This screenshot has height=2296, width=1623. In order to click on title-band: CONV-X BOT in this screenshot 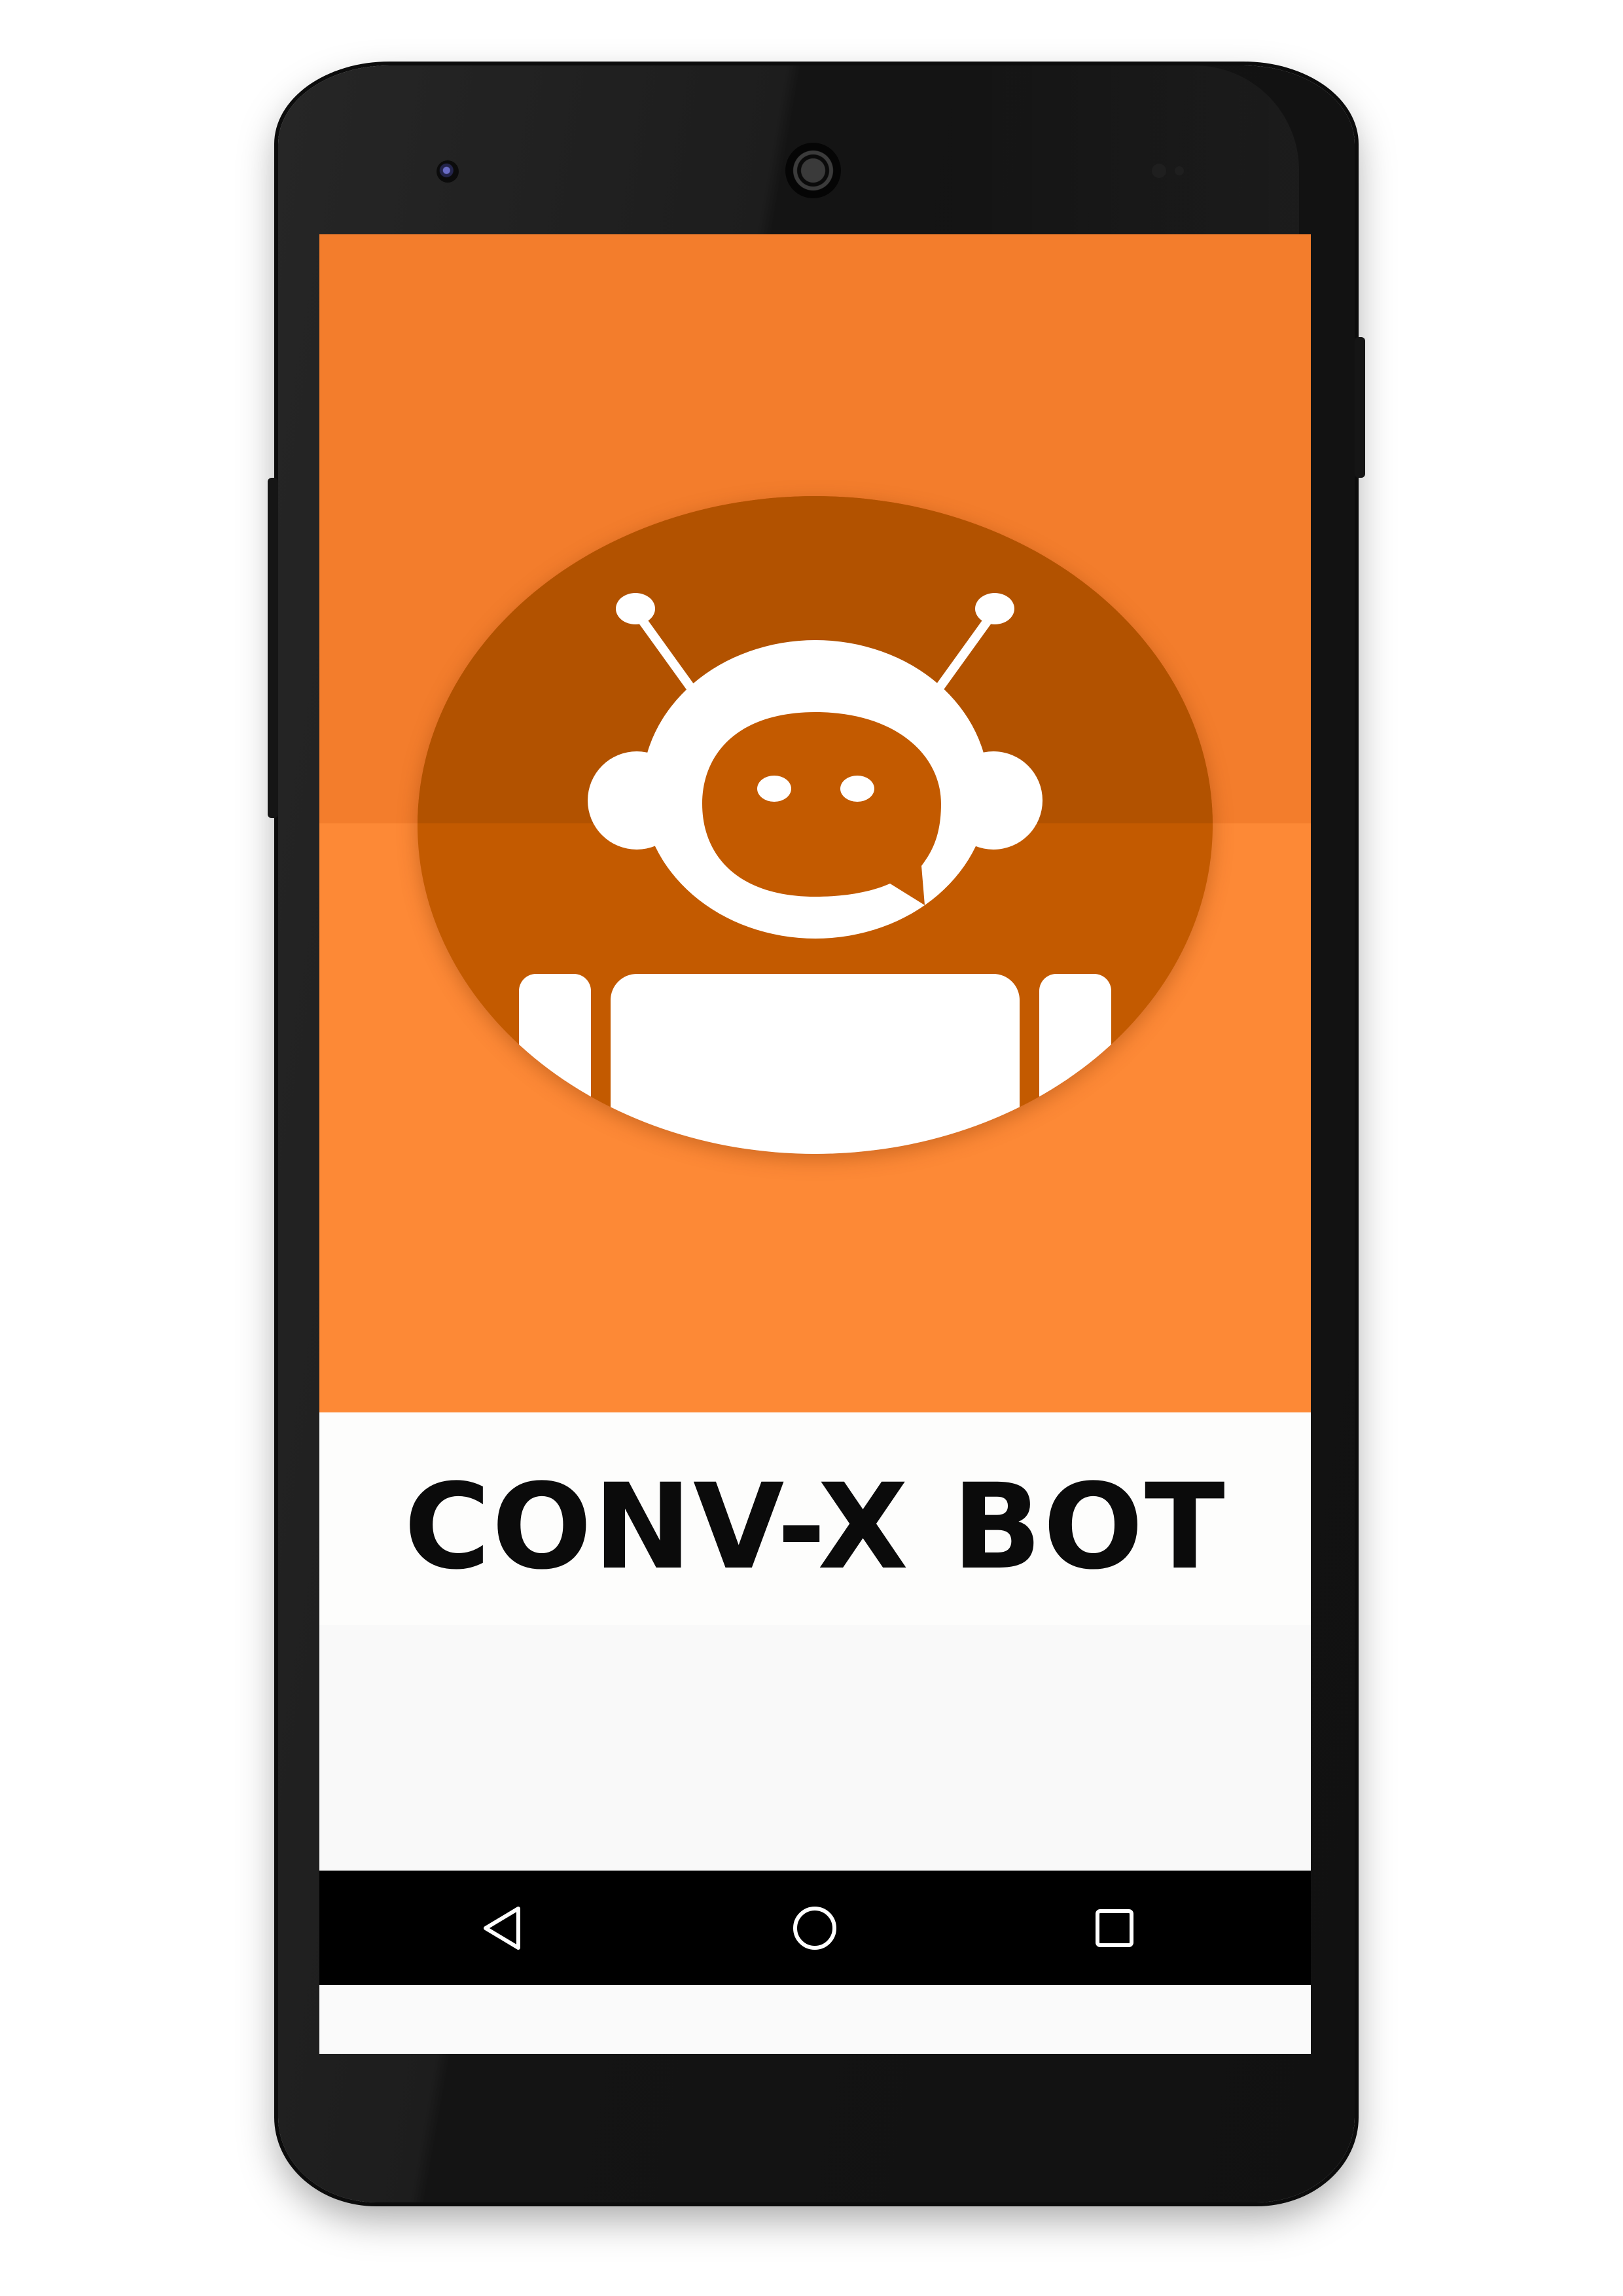, I will do `click(815, 1518)`.